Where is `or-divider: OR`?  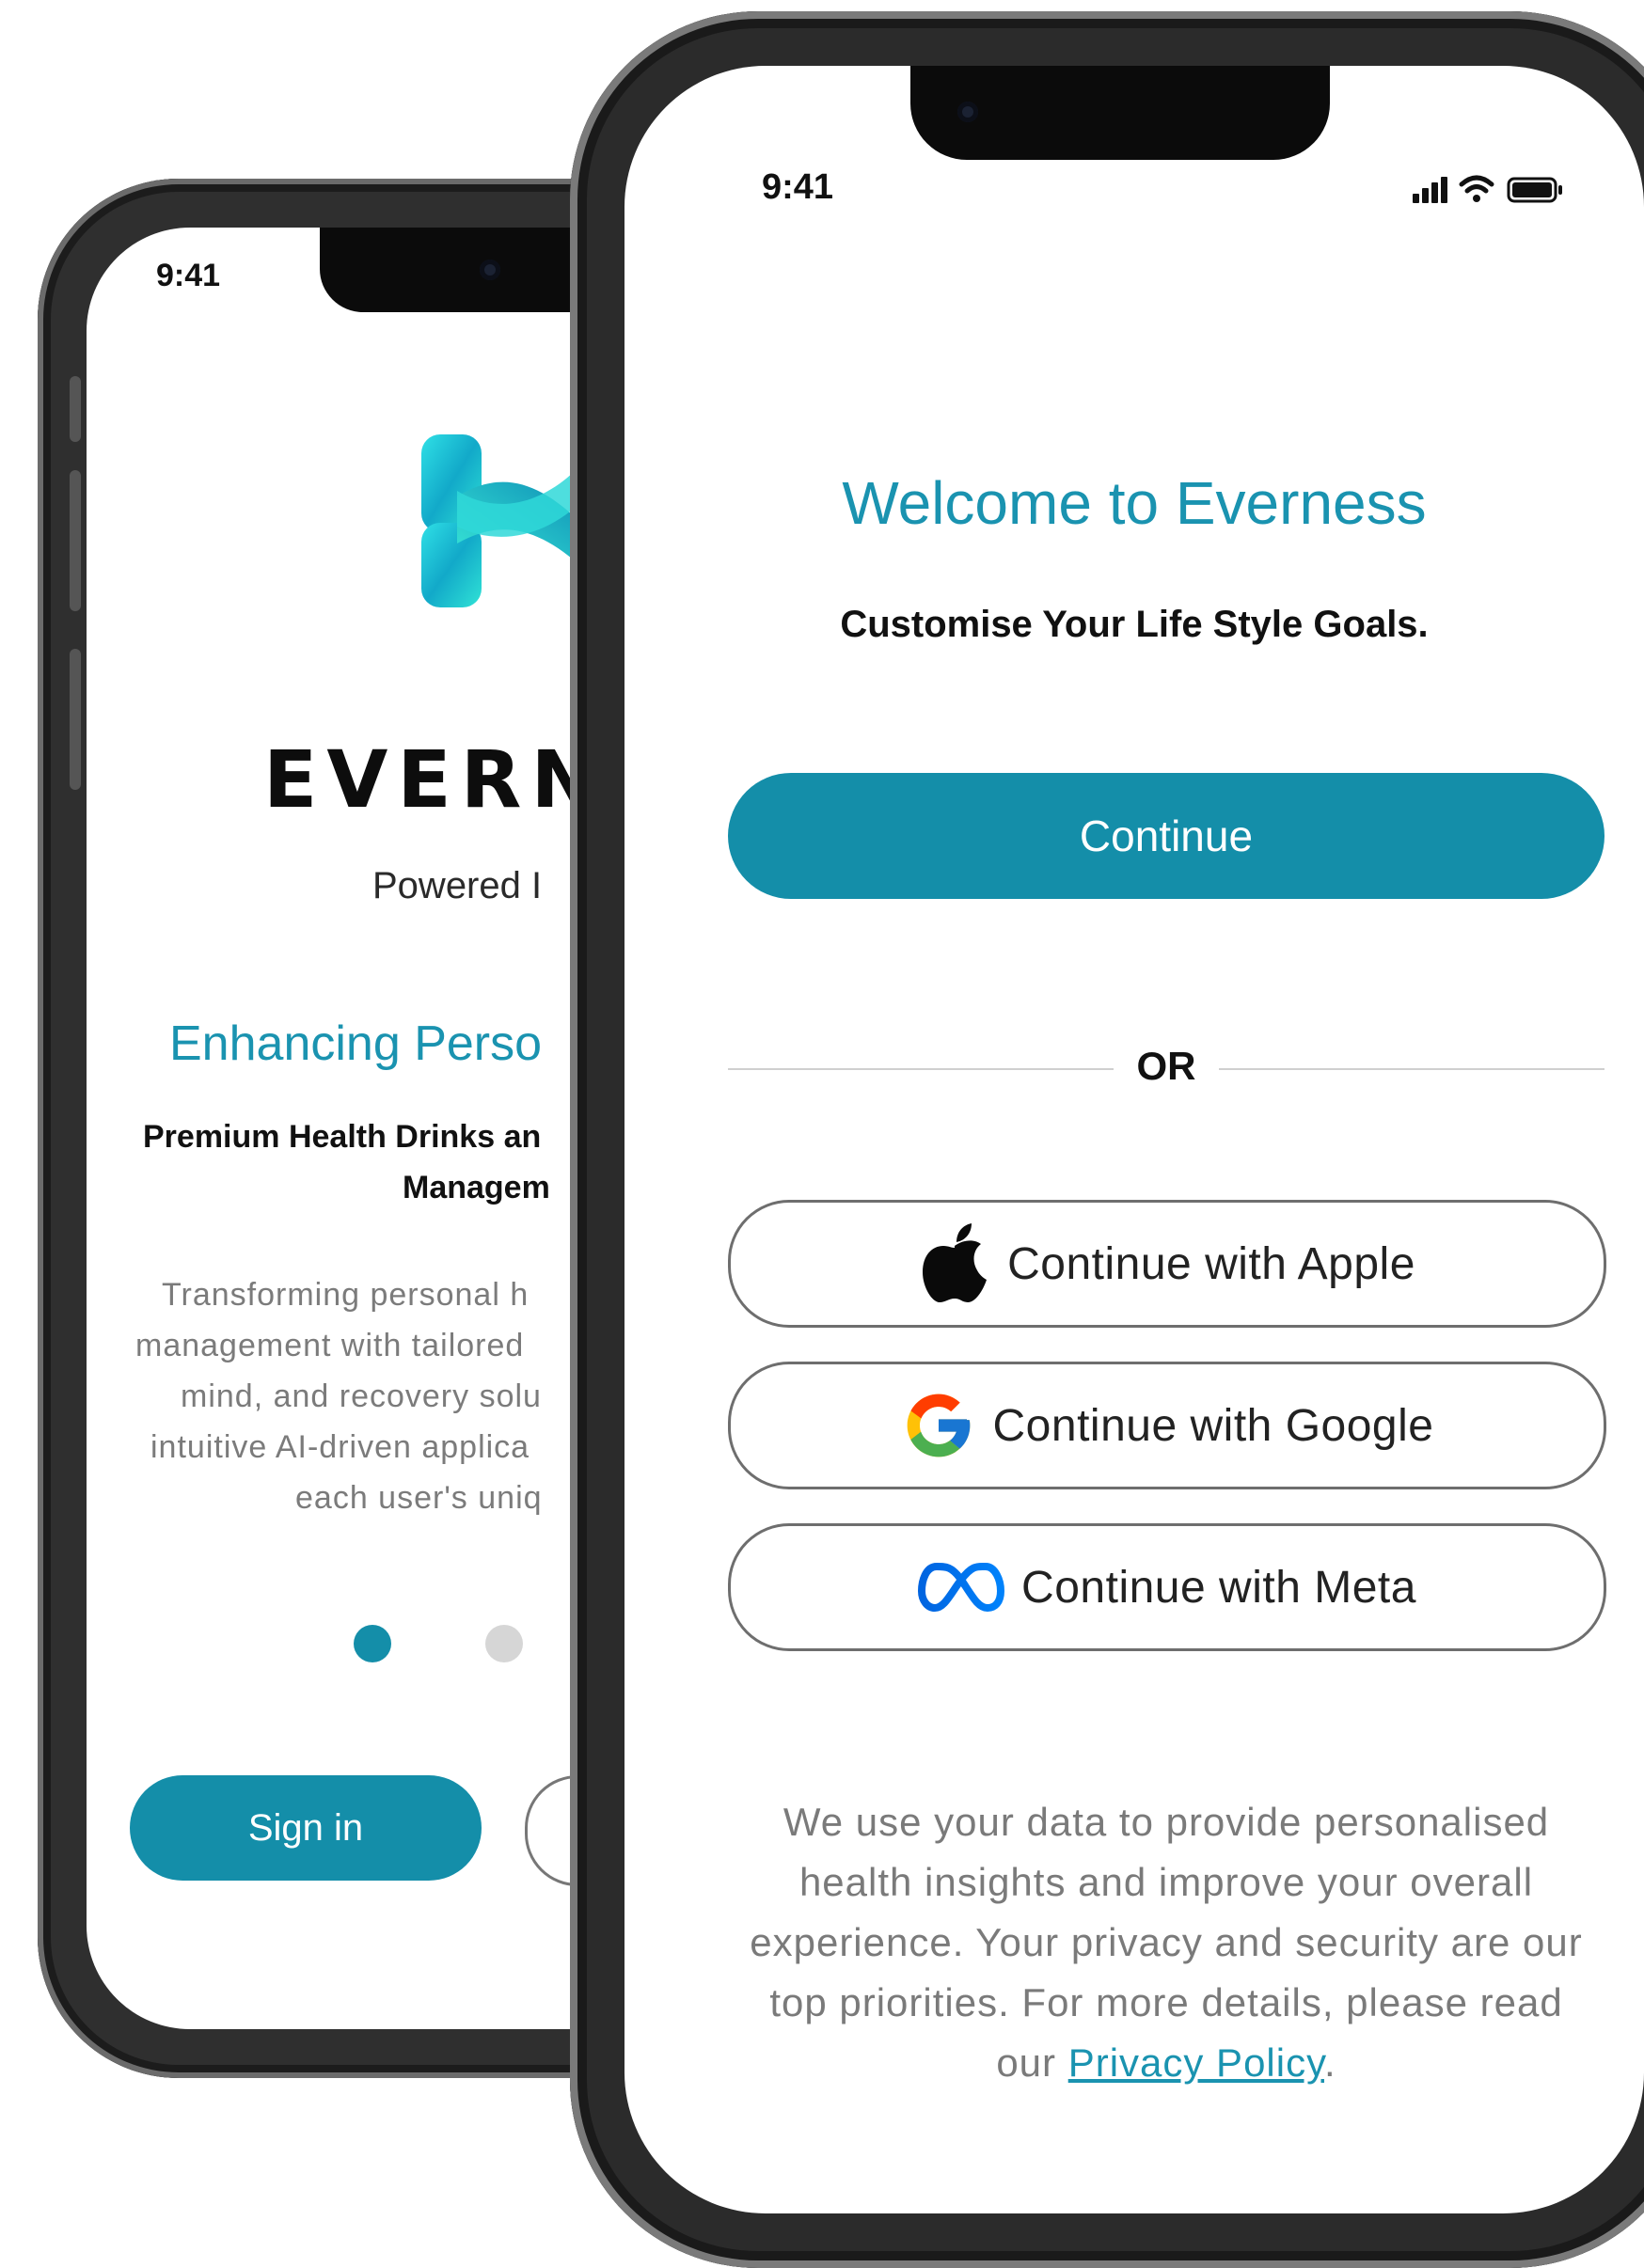 or-divider: OR is located at coordinates (1166, 1068).